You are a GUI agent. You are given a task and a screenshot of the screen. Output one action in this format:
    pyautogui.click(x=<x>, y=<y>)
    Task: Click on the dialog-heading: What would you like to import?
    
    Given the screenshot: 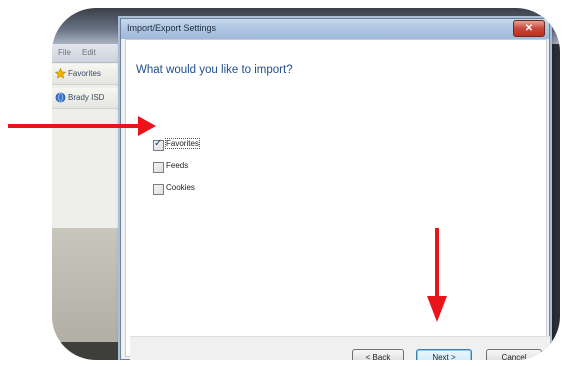 What is the action you would take?
    pyautogui.click(x=214, y=70)
    